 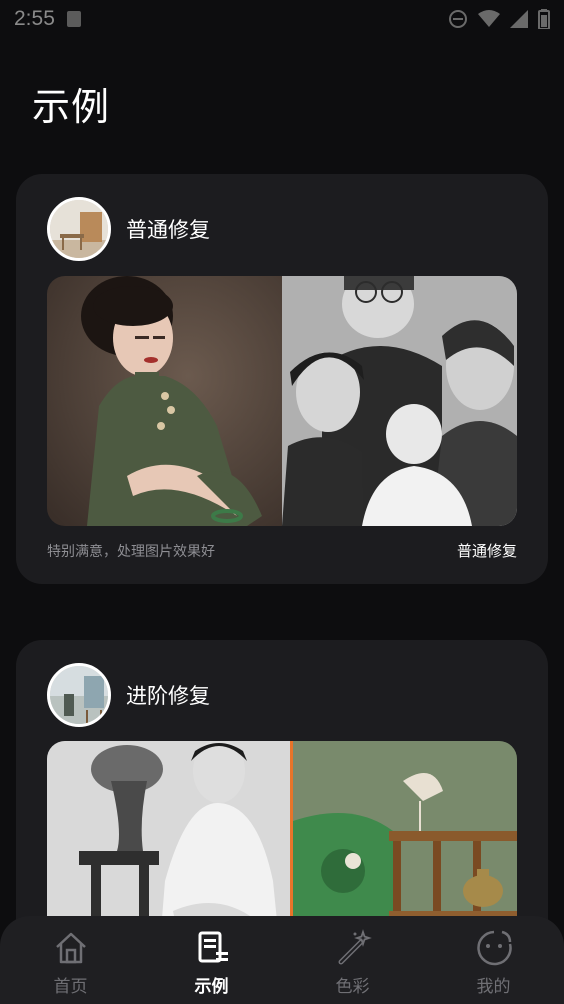 What do you see at coordinates (70, 948) in the screenshot?
I see `home-icon` at bounding box center [70, 948].